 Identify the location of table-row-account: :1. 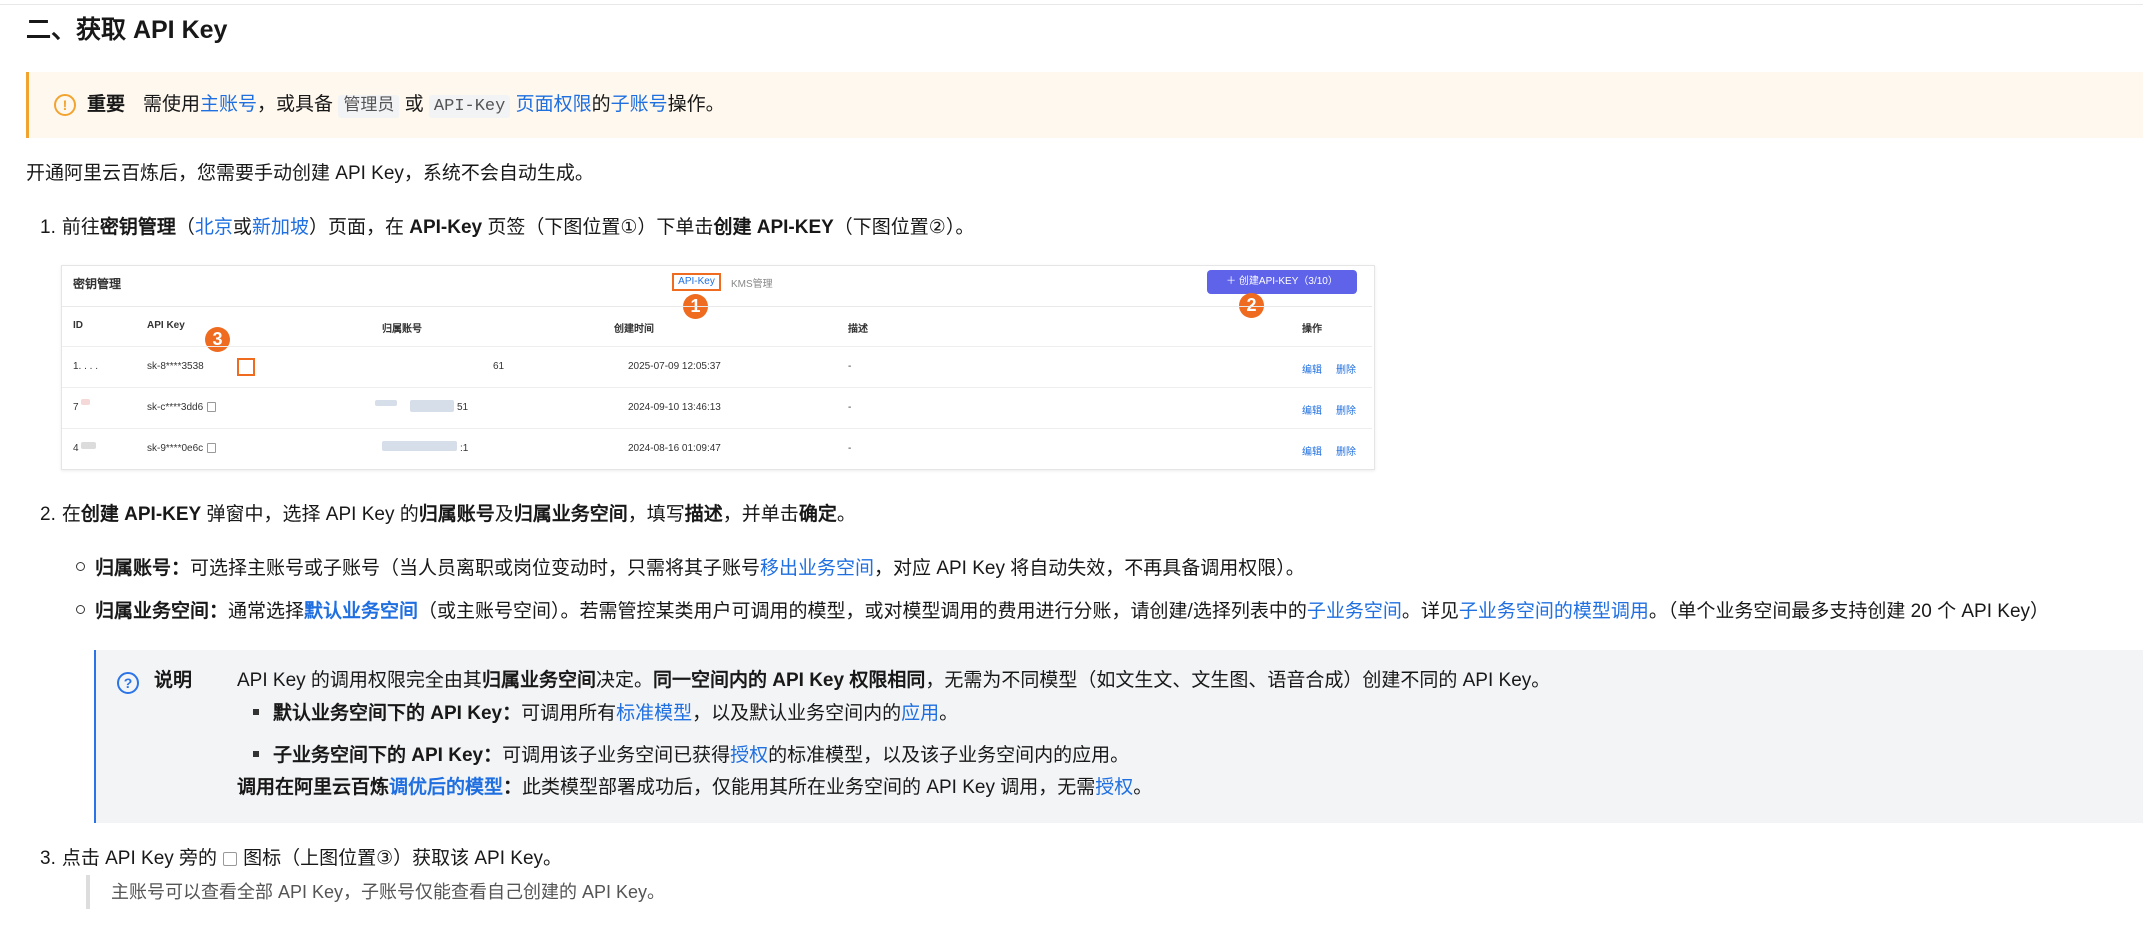
(464, 448).